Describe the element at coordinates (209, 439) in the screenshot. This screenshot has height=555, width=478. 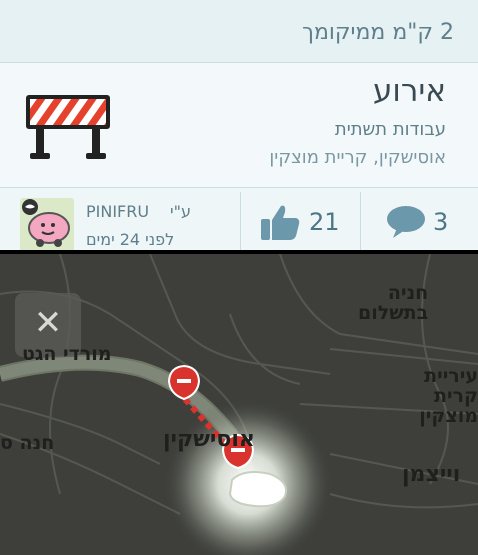
I see `map-label-ussishkin: אוסישקין` at that location.